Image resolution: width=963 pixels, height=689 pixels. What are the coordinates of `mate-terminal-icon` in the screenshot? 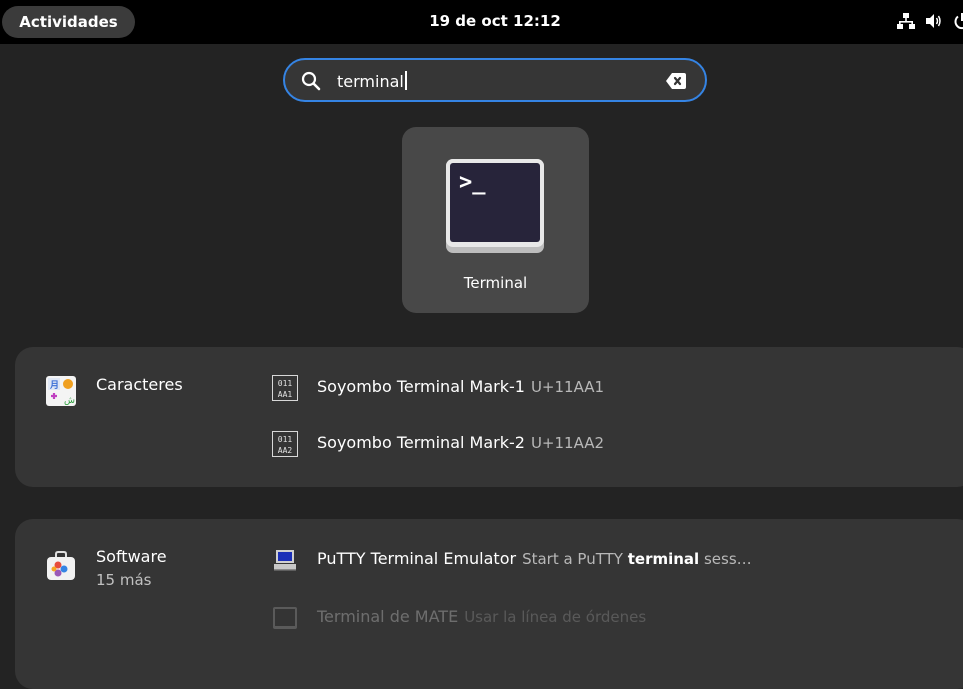 It's located at (285, 618).